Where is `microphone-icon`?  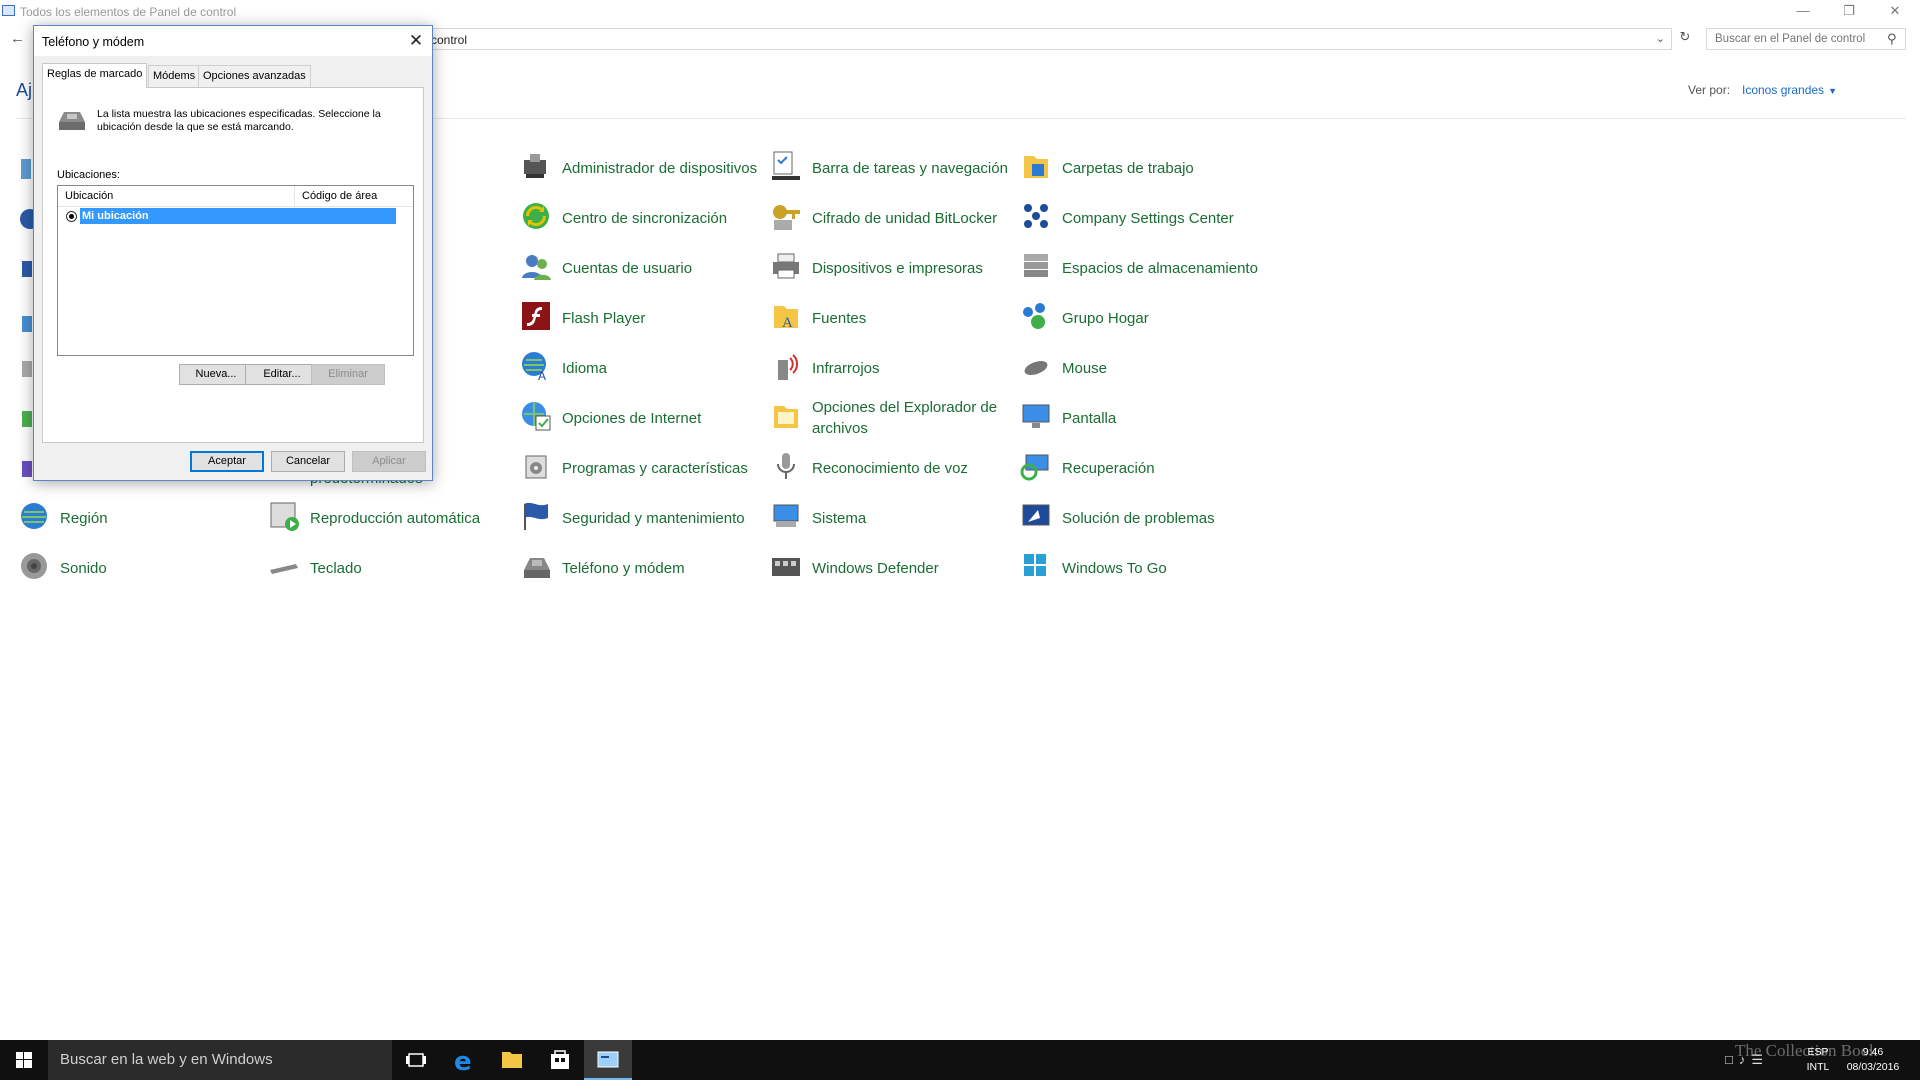 microphone-icon is located at coordinates (786, 466).